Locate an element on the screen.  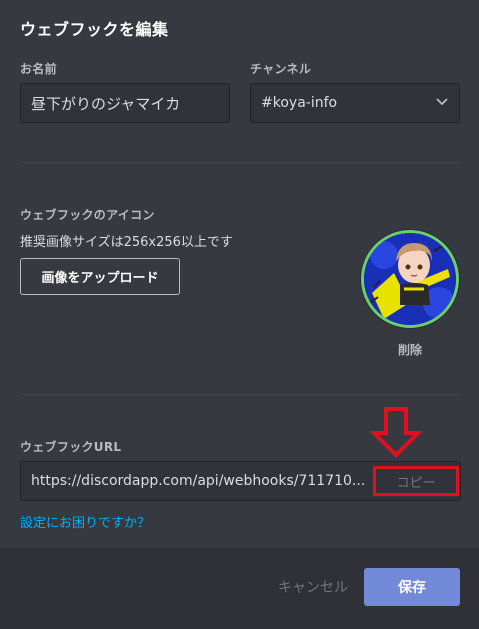
channel-select-value: #koya-info is located at coordinates (299, 103).